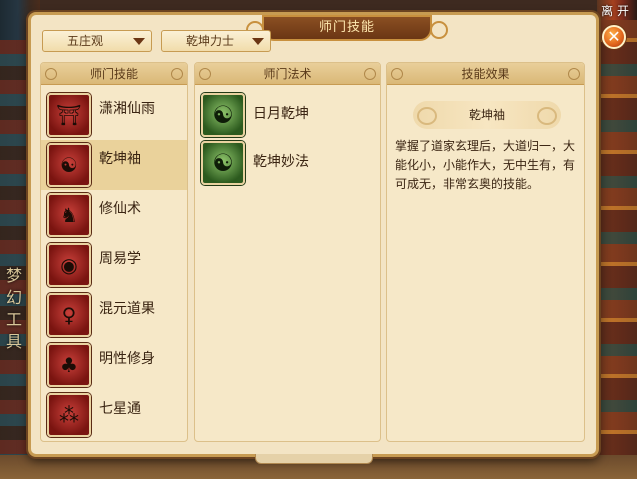 This screenshot has height=479, width=637. Describe the element at coordinates (120, 159) in the screenshot. I see `skill-name: 乾坤袖` at that location.